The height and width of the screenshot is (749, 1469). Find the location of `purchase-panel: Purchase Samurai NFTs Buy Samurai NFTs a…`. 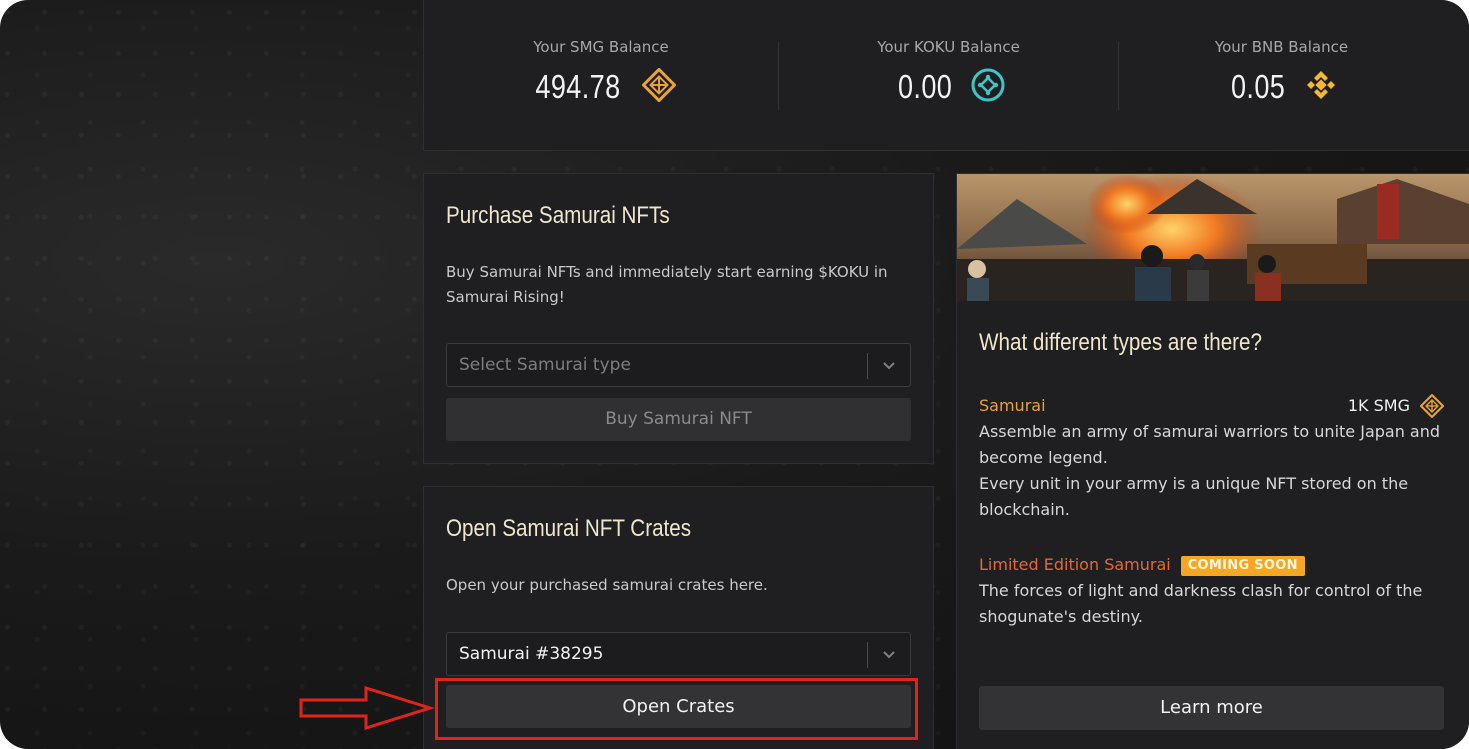

purchase-panel: Purchase Samurai NFTs Buy Samurai NFTs a… is located at coordinates (678, 318).